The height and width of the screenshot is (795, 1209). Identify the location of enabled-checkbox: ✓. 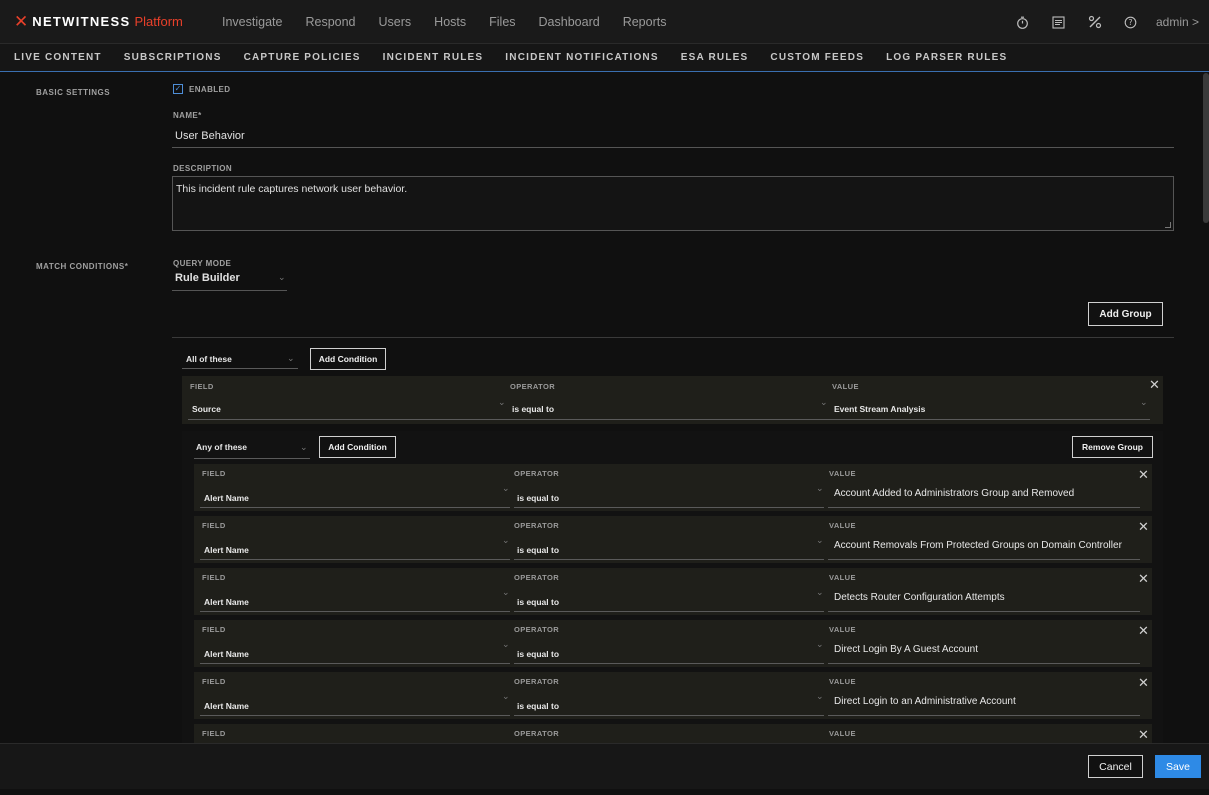
(178, 89).